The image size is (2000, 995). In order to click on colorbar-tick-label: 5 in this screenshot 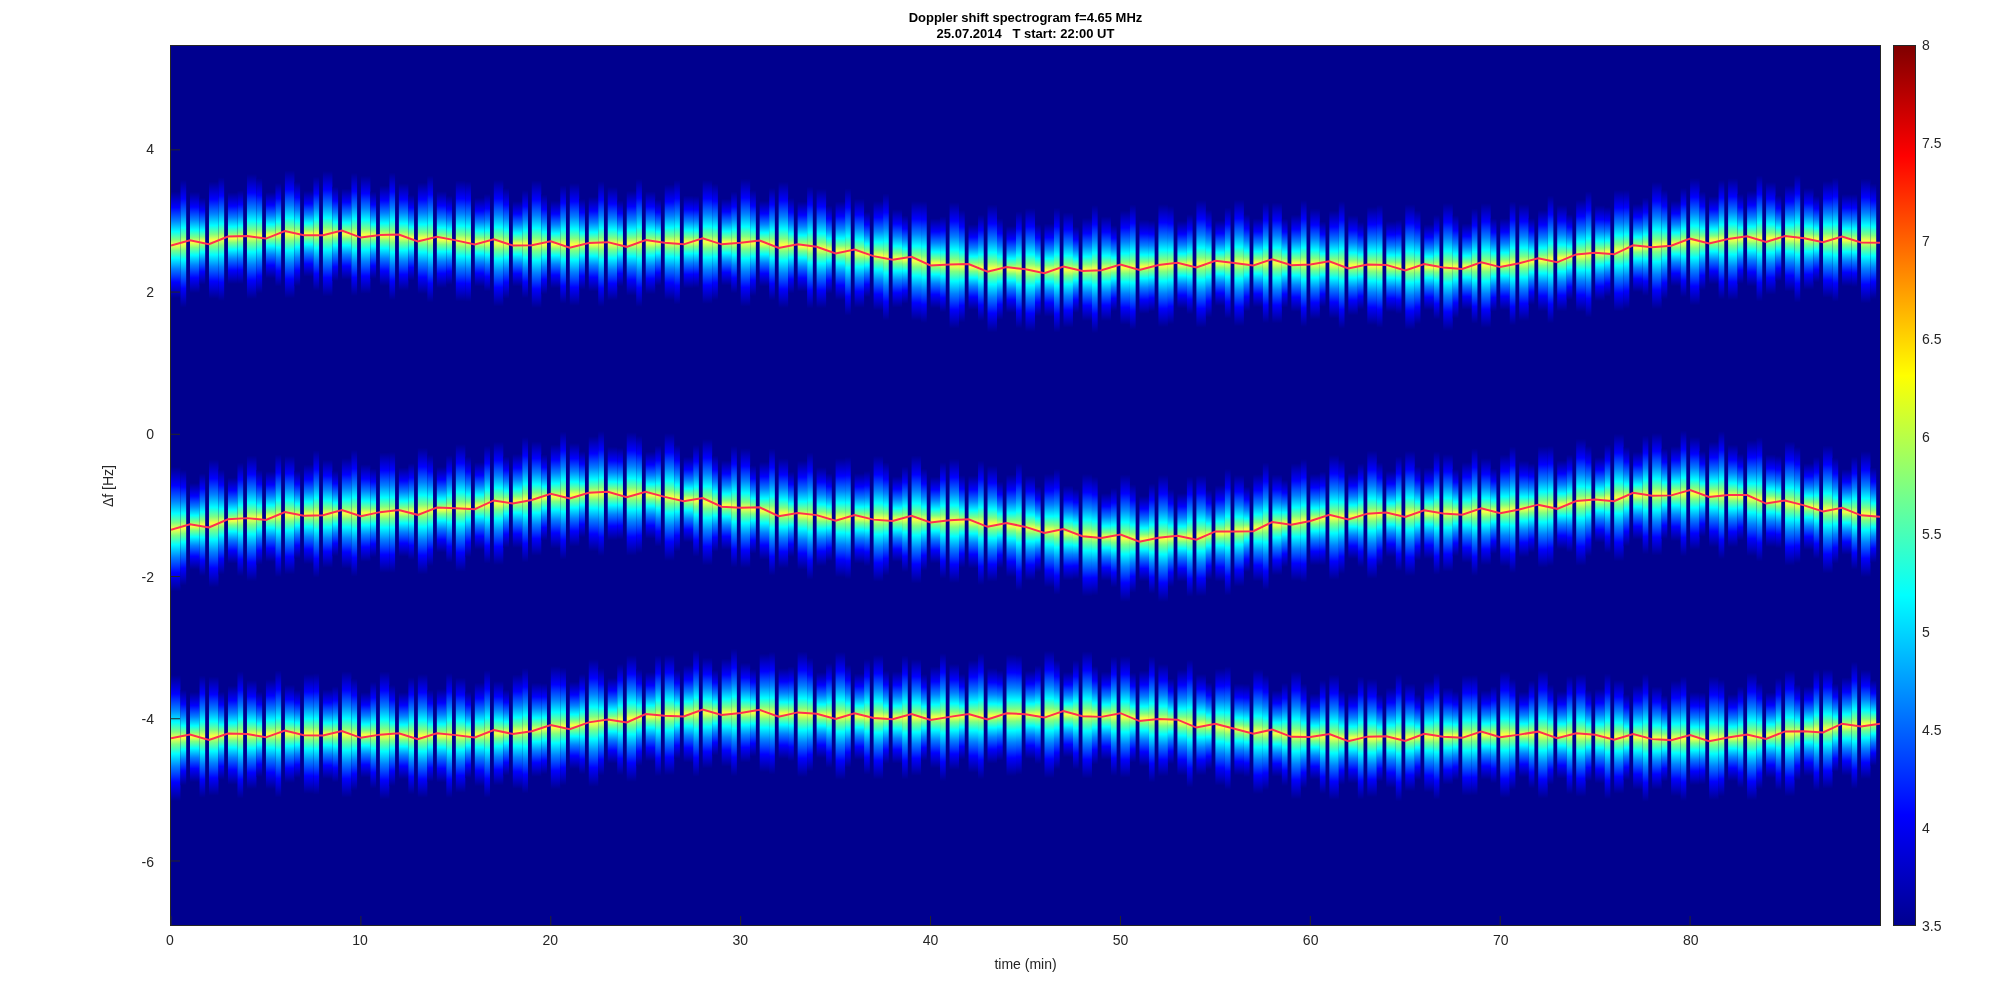, I will do `click(1926, 632)`.